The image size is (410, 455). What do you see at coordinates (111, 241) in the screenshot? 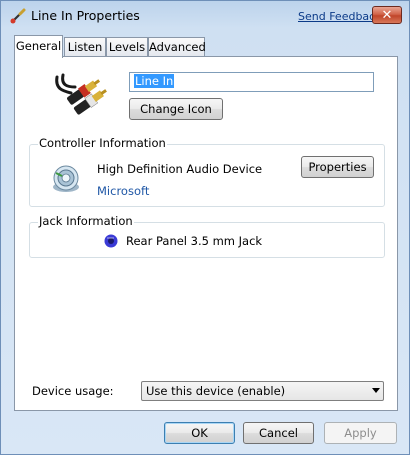
I see `jack-color-icon` at bounding box center [111, 241].